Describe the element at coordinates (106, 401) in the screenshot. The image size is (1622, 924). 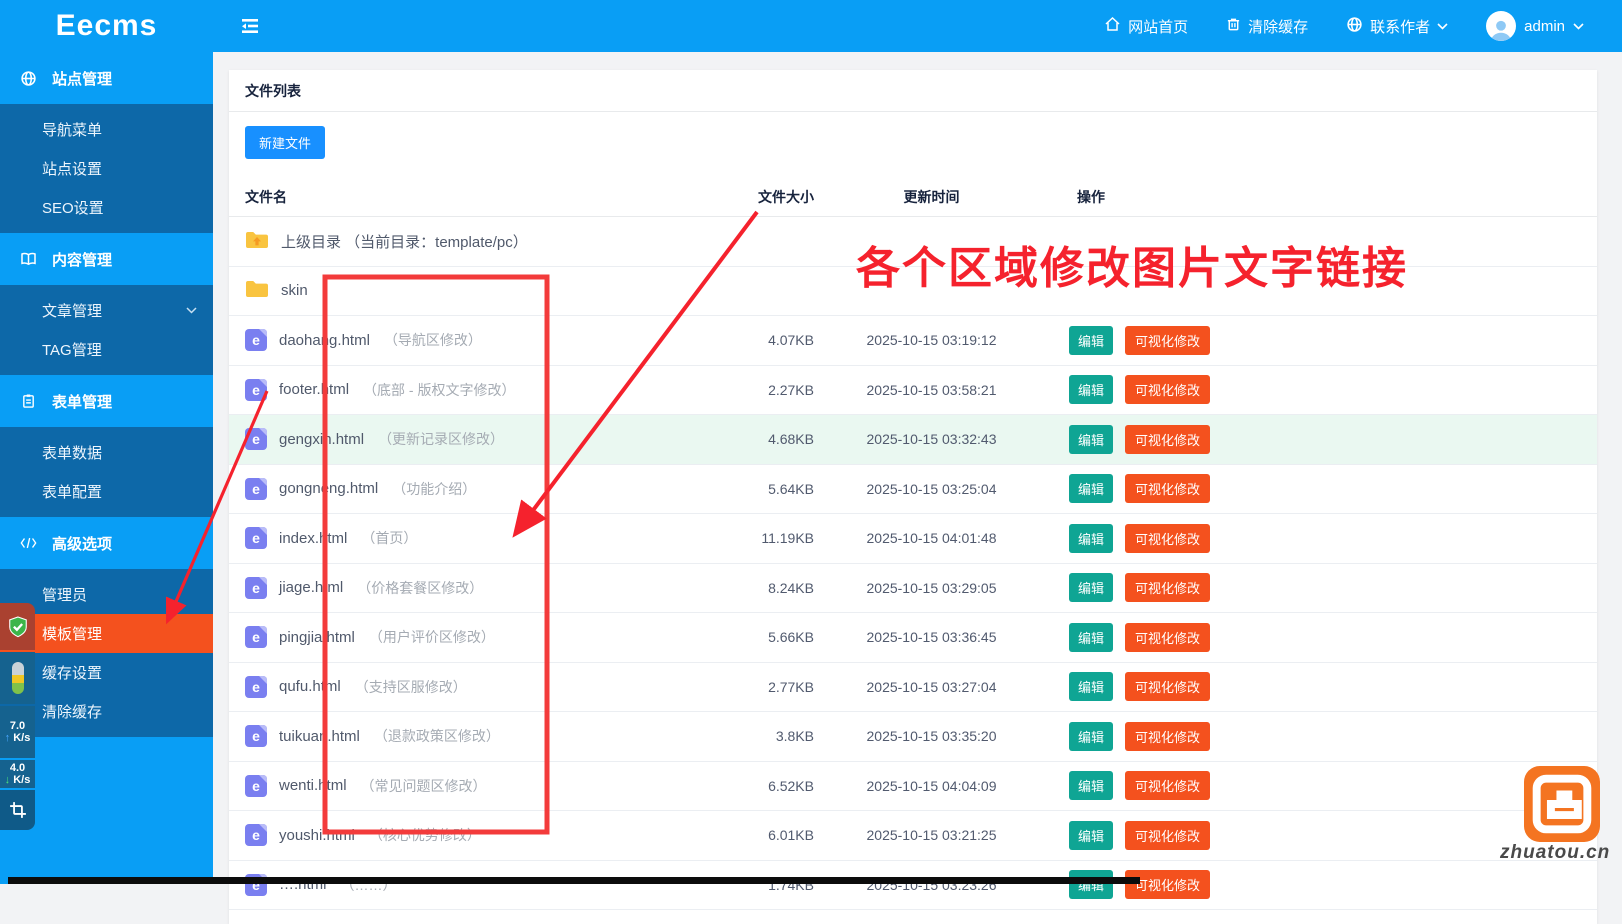
I see `sidebar-parent-表单管理: 表单管理` at that location.